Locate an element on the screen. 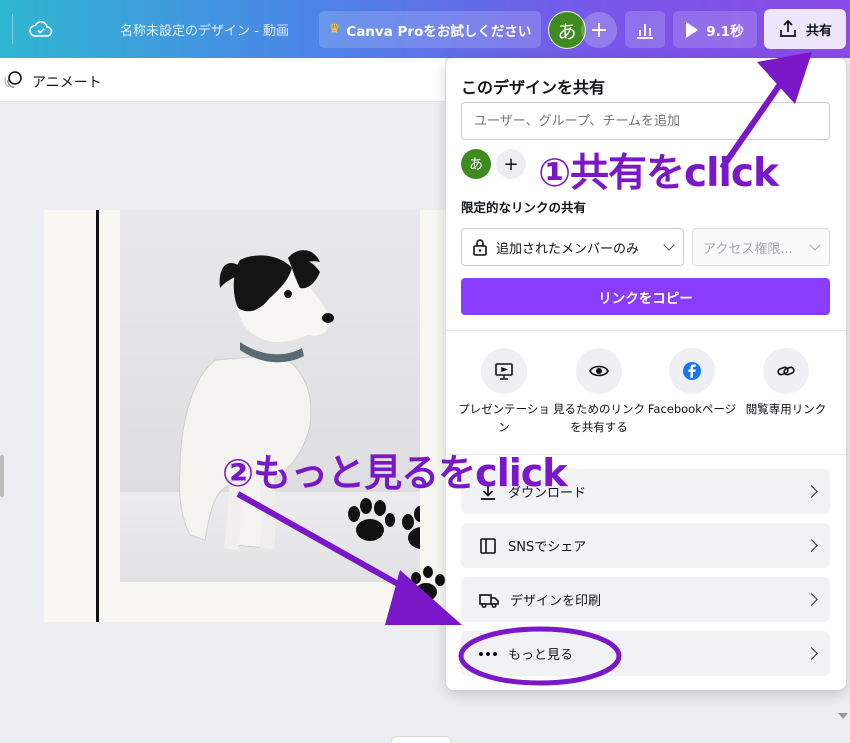  editor-toolbar: アニメート is located at coordinates (222, 80).